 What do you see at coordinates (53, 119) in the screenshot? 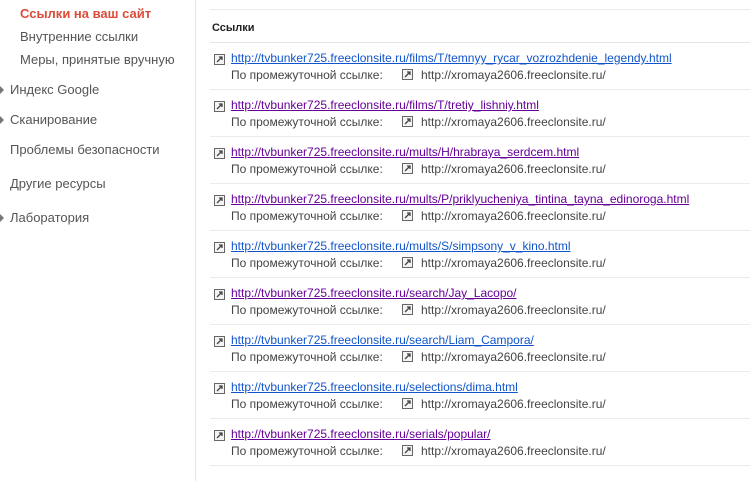
I see `sidebar-item-crawl: Сканирование` at bounding box center [53, 119].